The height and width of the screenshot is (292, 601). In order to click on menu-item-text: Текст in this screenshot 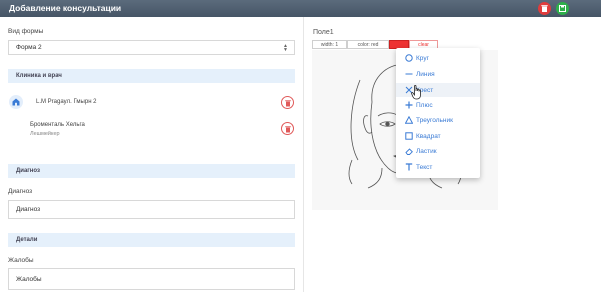, I will do `click(438, 167)`.